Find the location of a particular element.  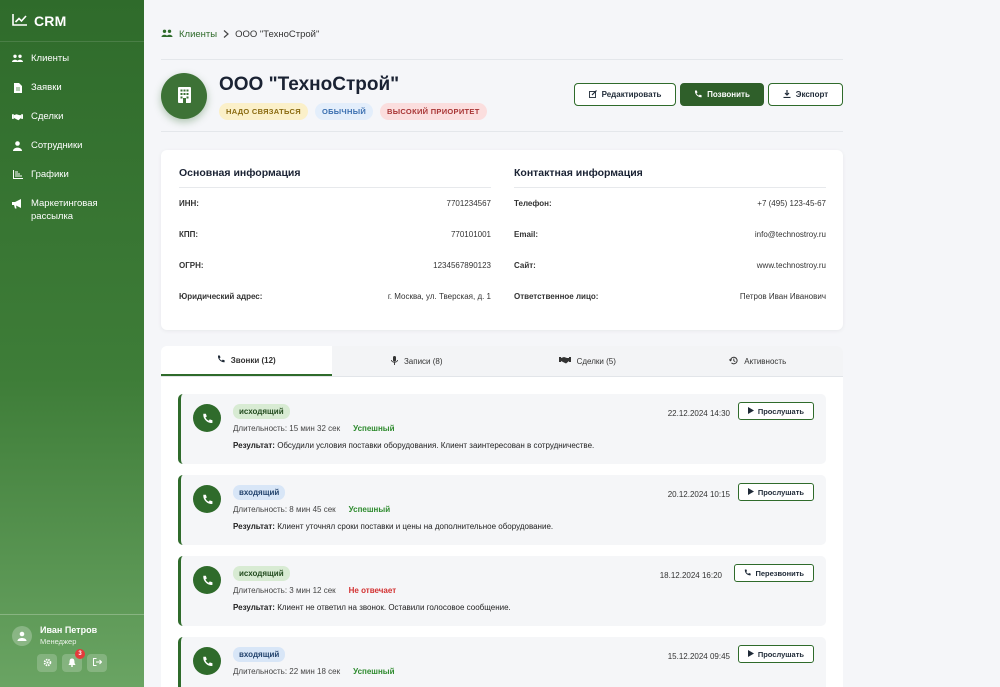

avatar is located at coordinates (22, 635).